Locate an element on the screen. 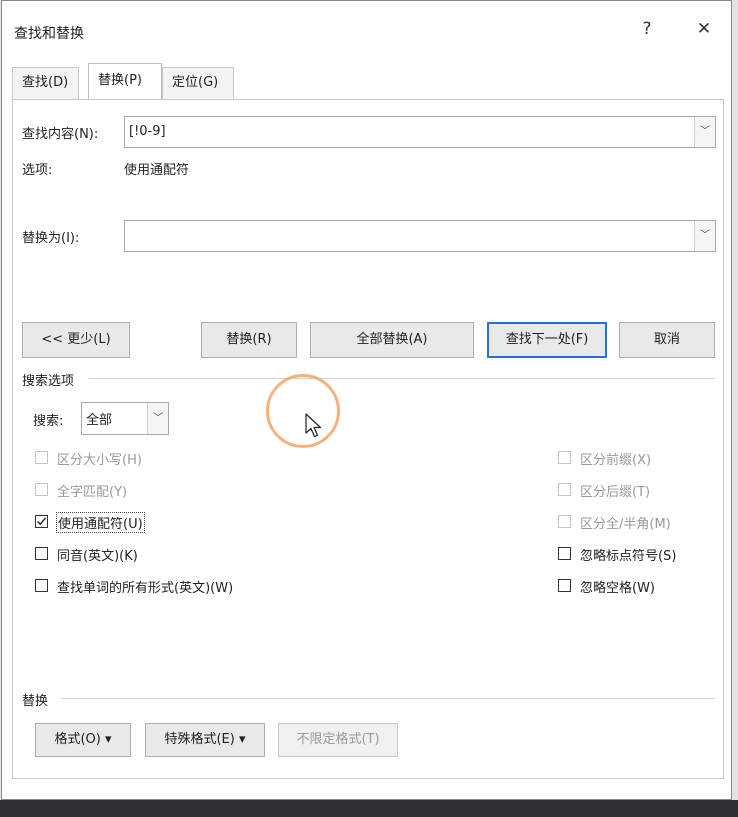  match-suffix-label: 区分后缀(T) is located at coordinates (615, 492).